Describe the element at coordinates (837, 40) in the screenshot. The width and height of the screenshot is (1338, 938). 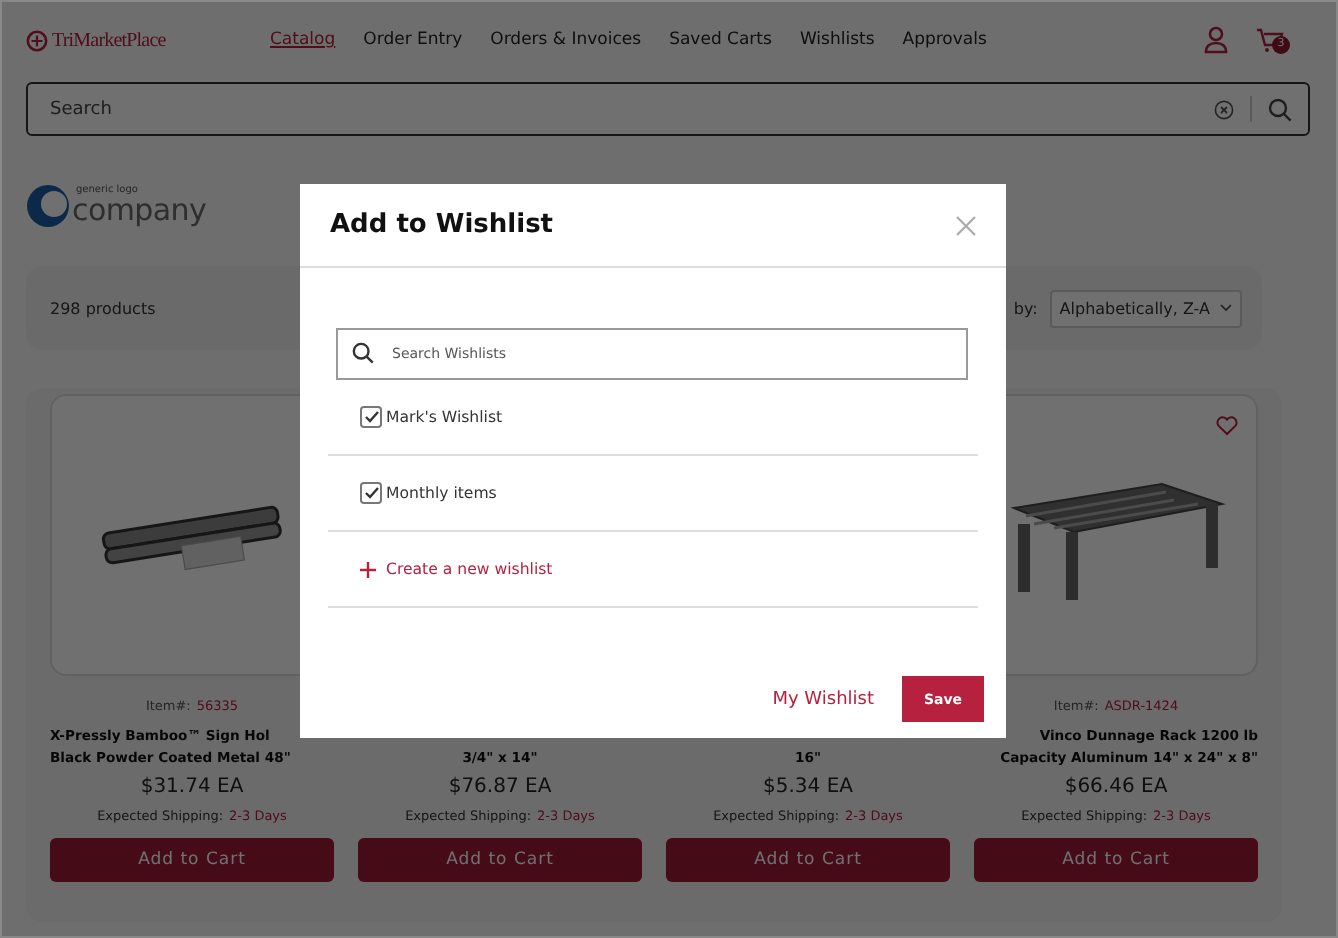
I see `nav-link: Wishlists` at that location.